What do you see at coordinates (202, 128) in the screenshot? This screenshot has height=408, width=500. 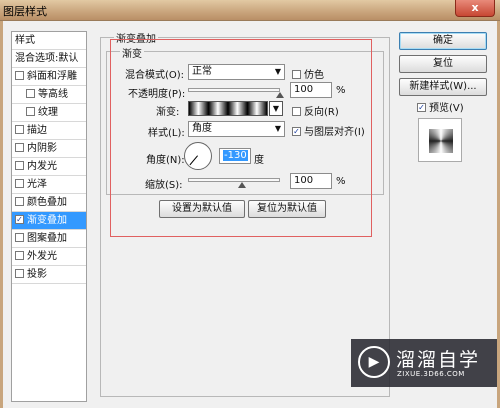 I see `gradient-style-value: 角度` at bounding box center [202, 128].